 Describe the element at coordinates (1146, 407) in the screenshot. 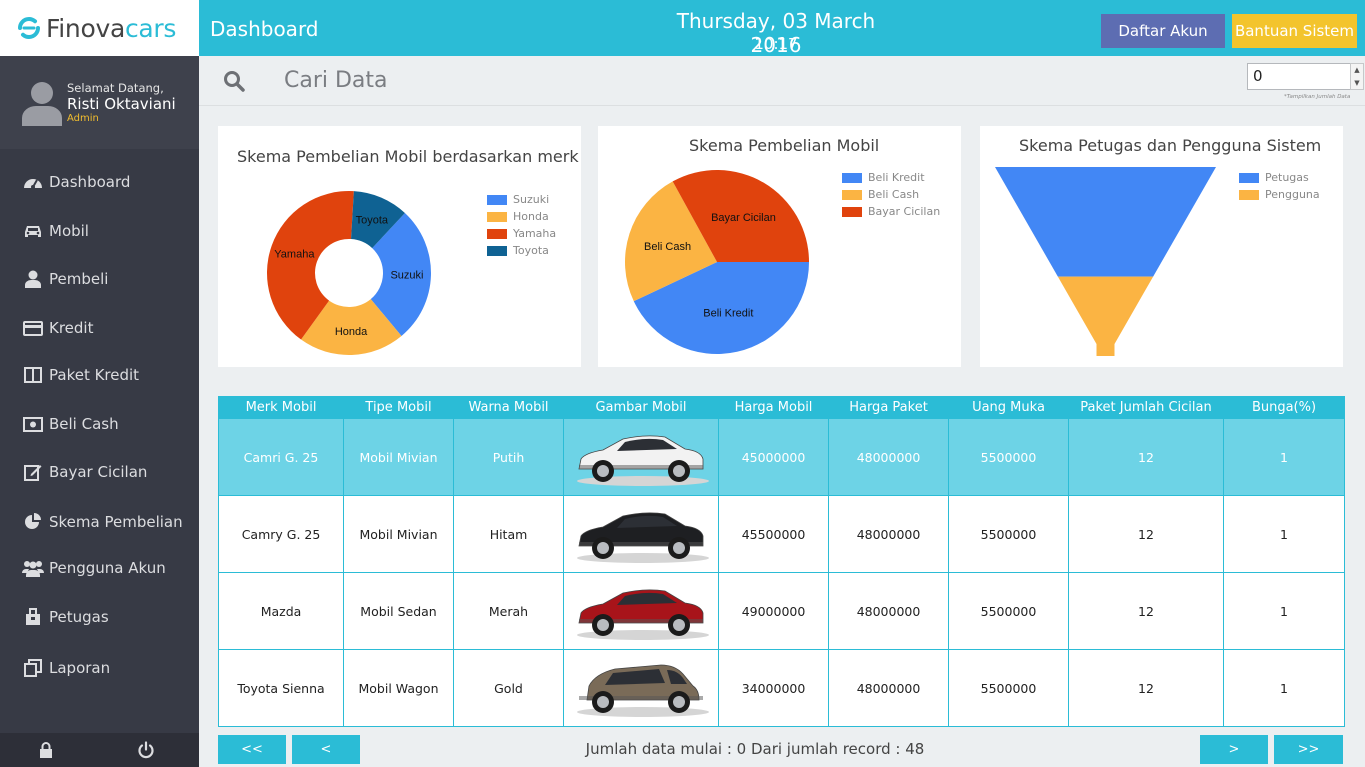

I see `column-header: Paket Jumlah Cicilan` at that location.